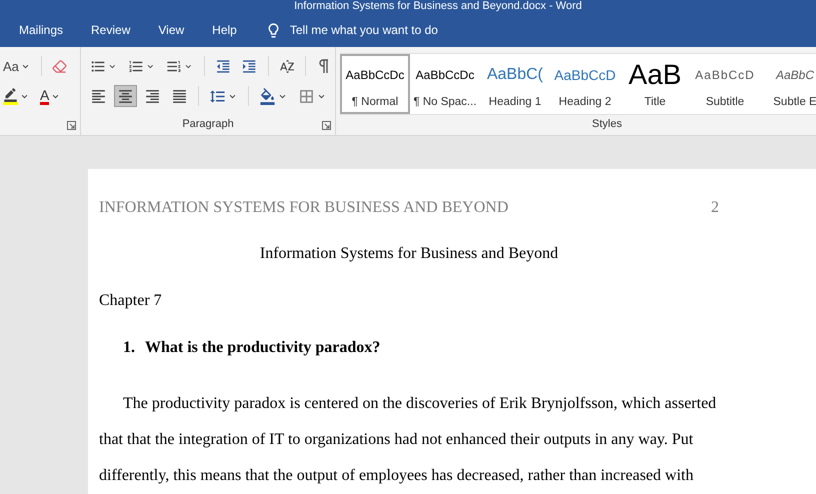  Describe the element at coordinates (607, 124) in the screenshot. I see `group-label: Styles` at that location.